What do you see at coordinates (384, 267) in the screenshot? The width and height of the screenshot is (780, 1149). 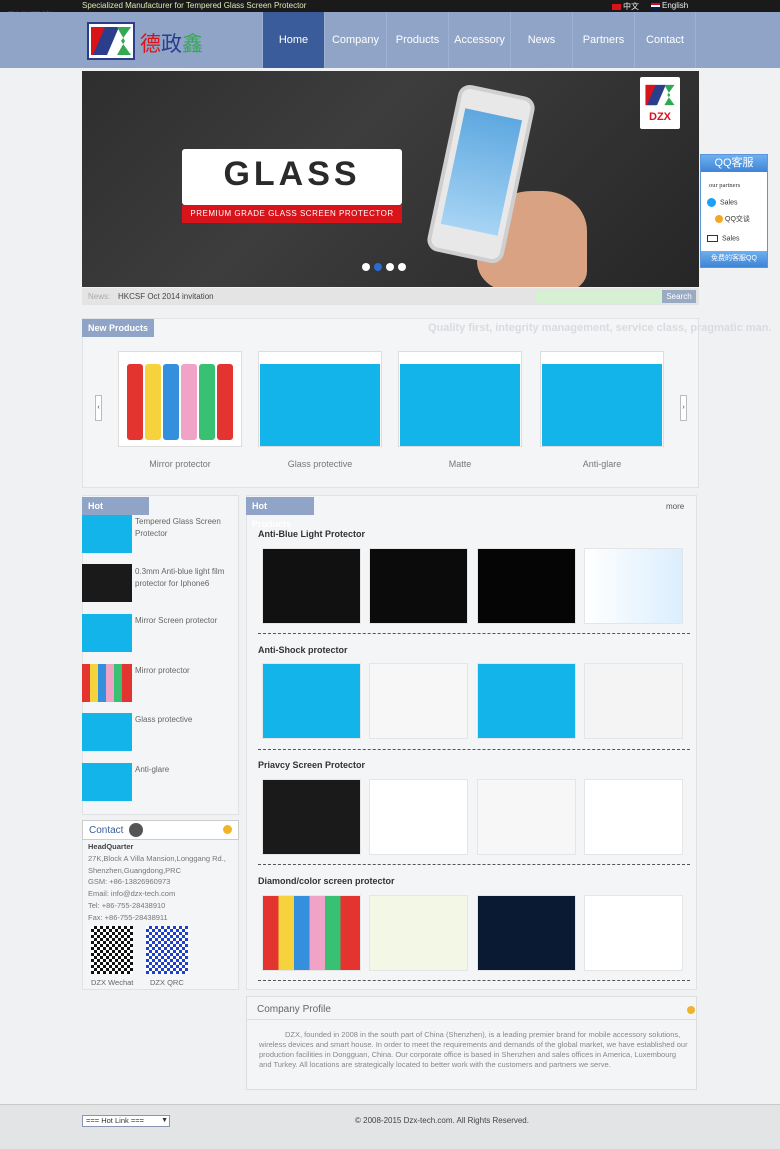 I see `slide-dots` at bounding box center [384, 267].